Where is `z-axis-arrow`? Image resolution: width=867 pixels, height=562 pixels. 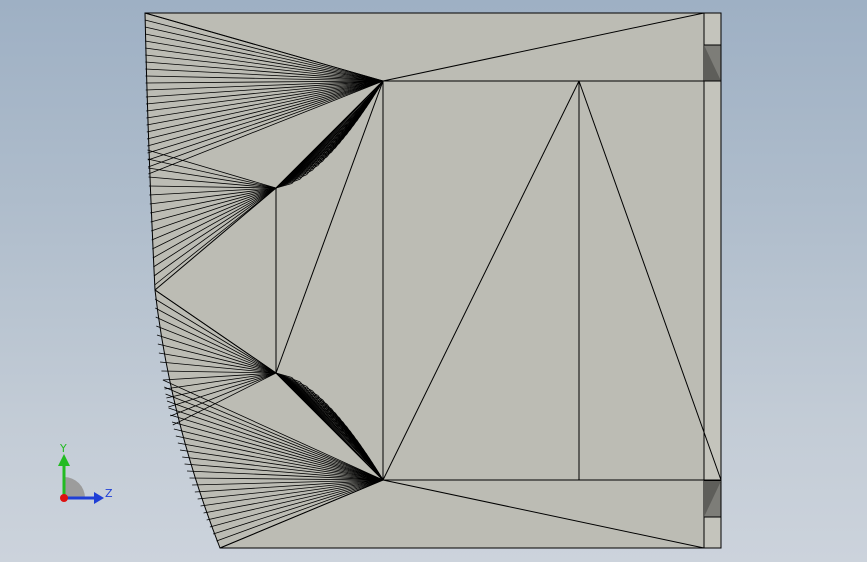 z-axis-arrow is located at coordinates (99, 498).